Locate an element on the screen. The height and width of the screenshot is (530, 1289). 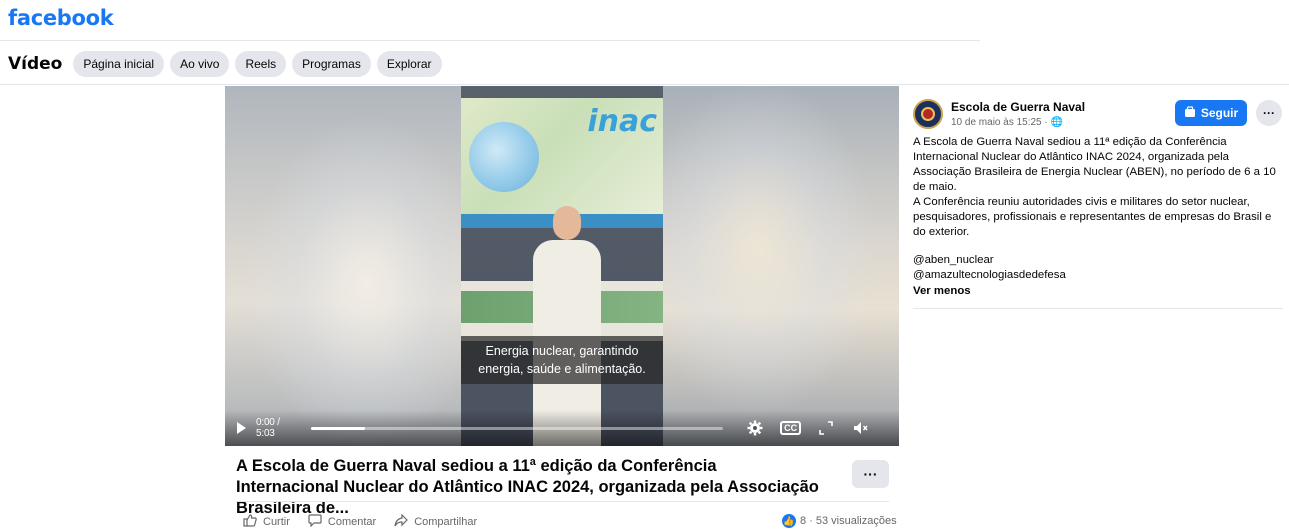
share-button: Compartilhar is located at coordinates (436, 521).